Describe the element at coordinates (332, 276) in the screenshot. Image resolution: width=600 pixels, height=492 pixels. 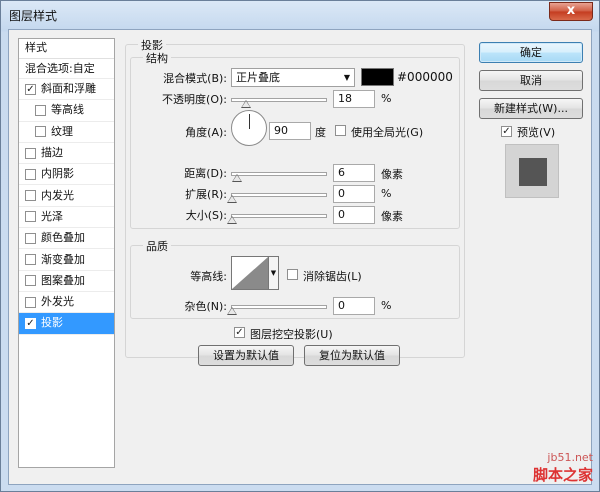
I see `antialias-label: 消除锯齿(L)` at that location.